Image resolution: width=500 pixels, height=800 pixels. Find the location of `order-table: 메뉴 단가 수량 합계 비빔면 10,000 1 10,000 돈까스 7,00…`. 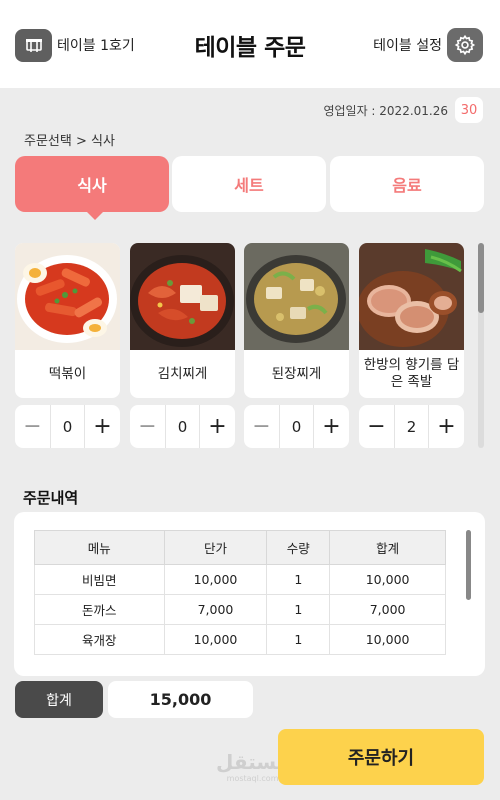

order-table: 메뉴 단가 수량 합계 비빔면 10,000 1 10,000 돈까스 7,00… is located at coordinates (240, 592).